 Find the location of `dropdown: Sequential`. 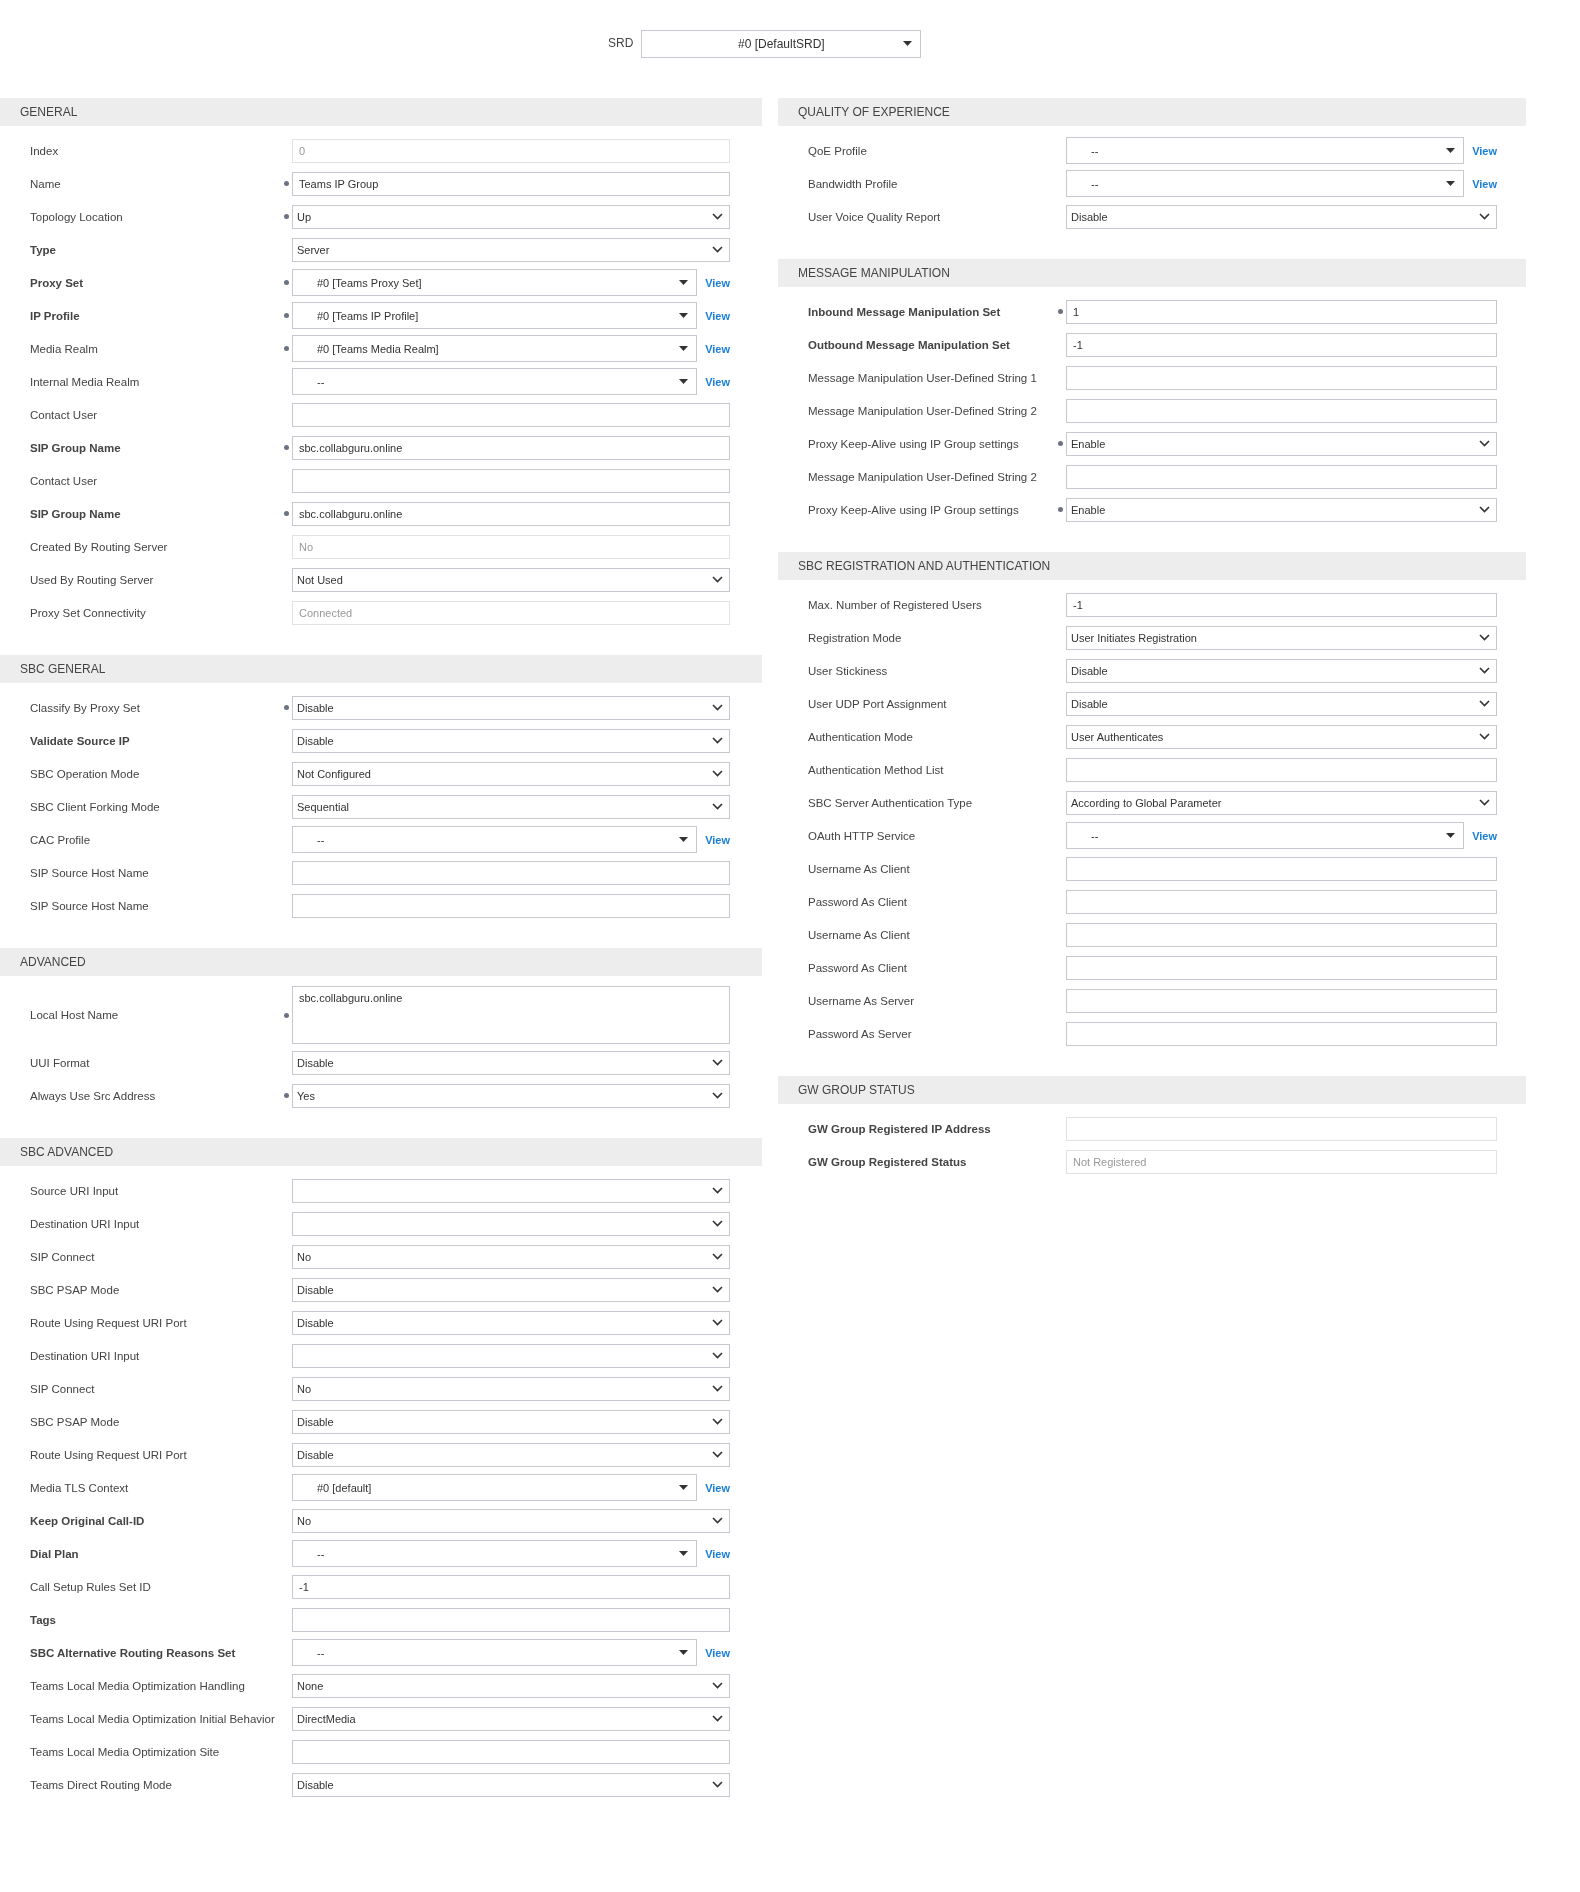

dropdown: Sequential is located at coordinates (511, 806).